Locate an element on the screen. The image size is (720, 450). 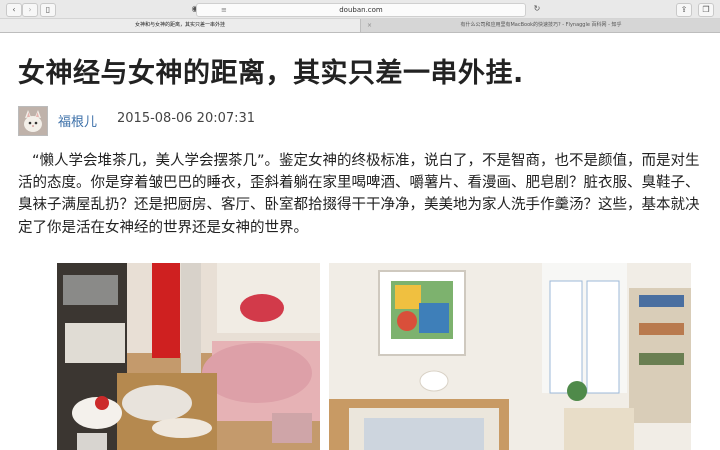
back-button: ‹ is located at coordinates (14, 10).